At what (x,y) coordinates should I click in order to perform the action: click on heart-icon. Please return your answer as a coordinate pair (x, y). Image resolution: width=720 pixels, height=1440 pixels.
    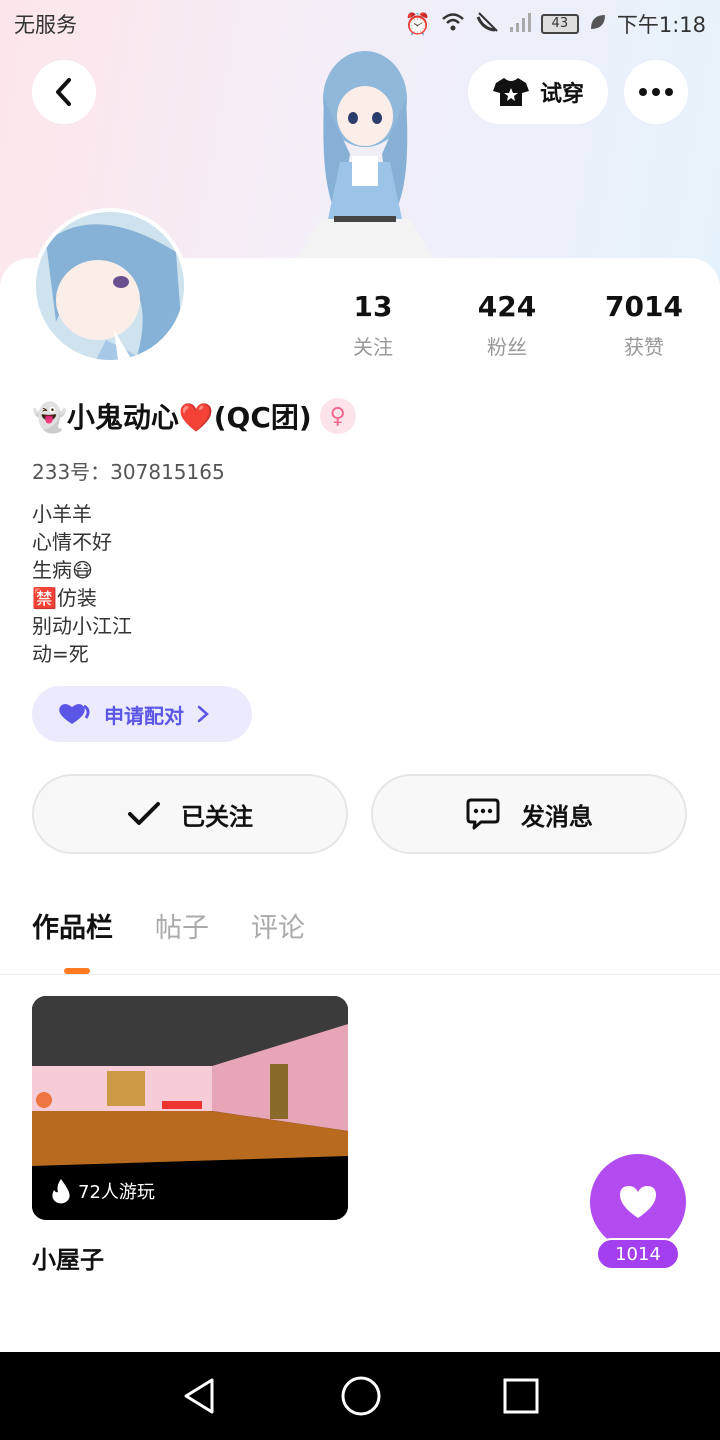
    Looking at the image, I should click on (638, 1202).